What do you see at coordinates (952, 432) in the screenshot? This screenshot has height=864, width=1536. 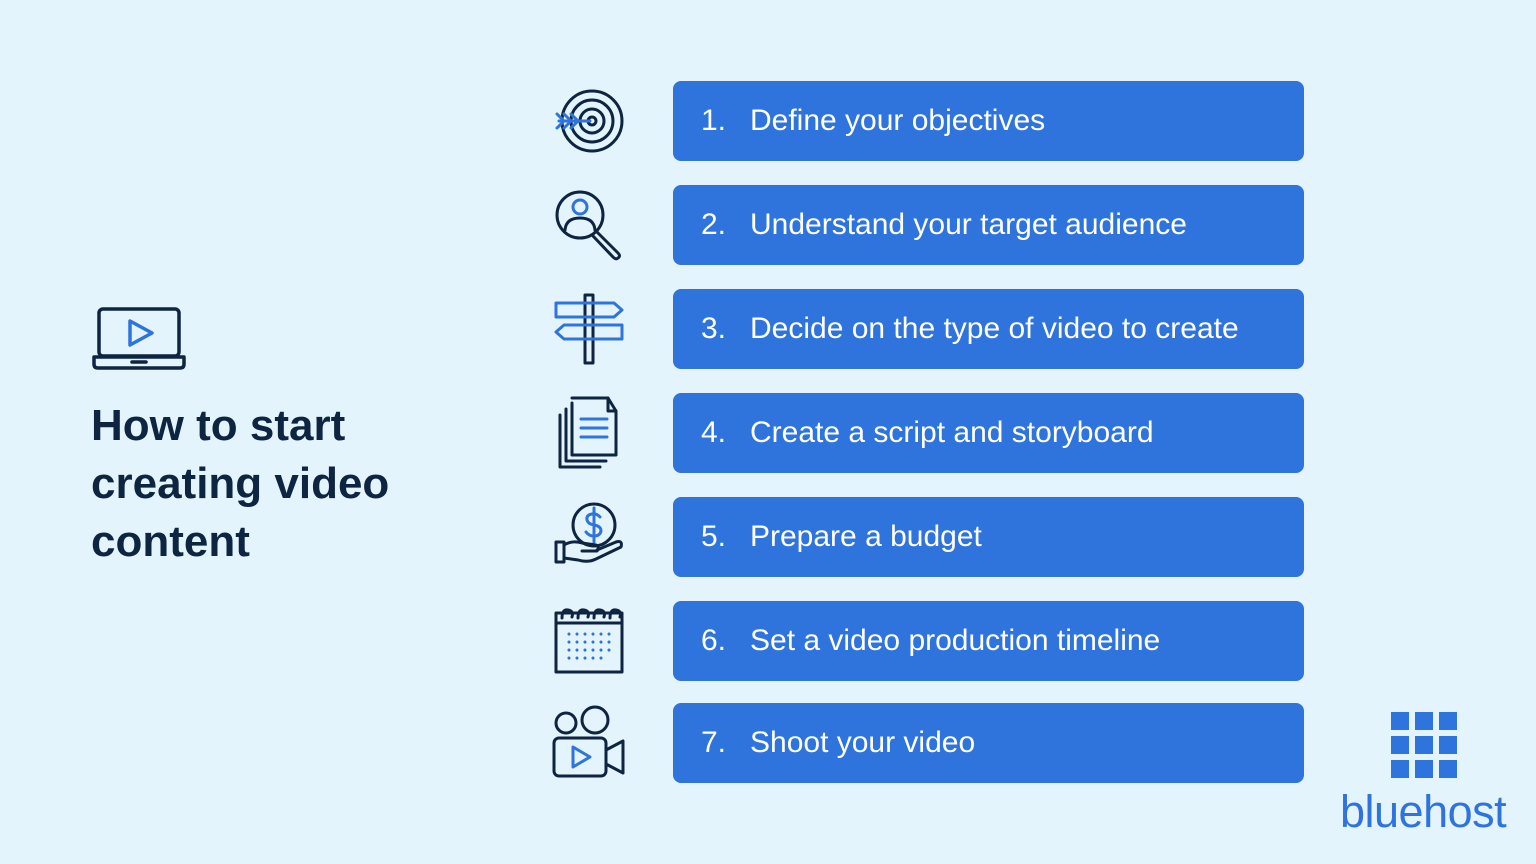 I see `step-label: Create a script and storyboard` at bounding box center [952, 432].